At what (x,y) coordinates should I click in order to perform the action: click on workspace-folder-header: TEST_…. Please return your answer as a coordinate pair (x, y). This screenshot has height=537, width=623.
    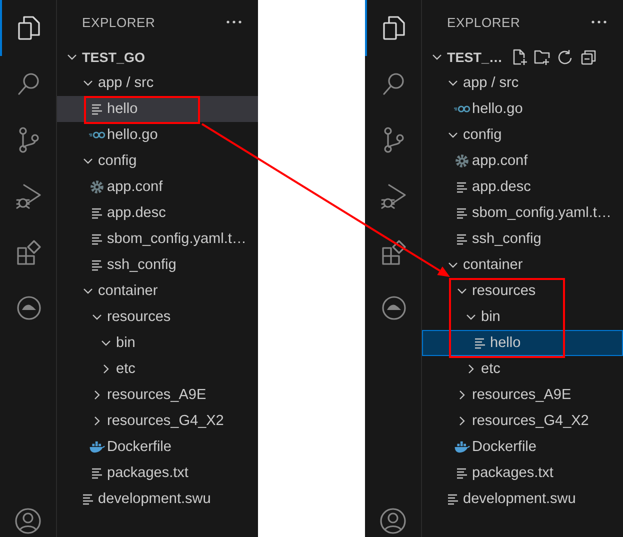
    Looking at the image, I should click on (522, 57).